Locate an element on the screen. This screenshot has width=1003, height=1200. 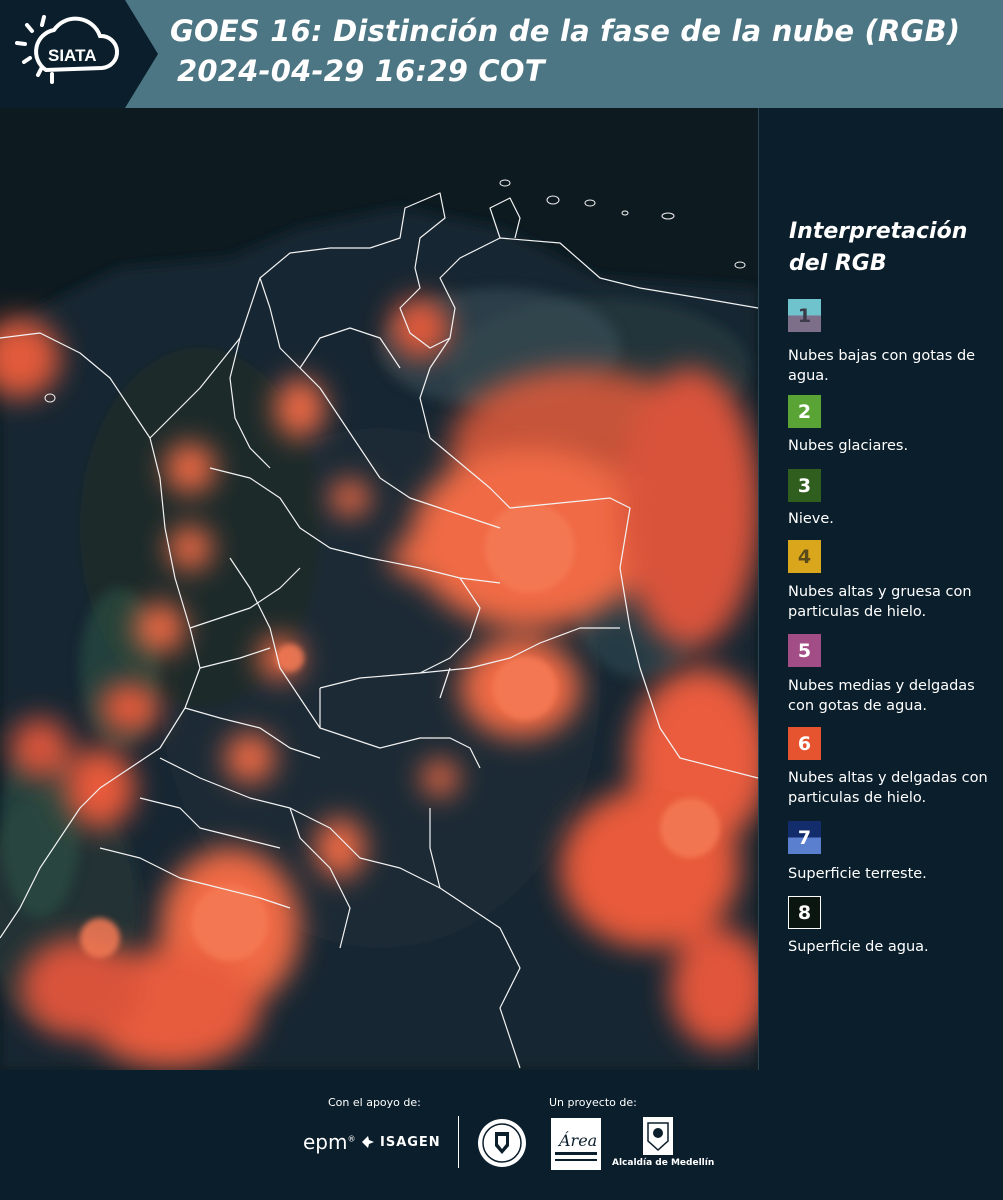
siata-logo-text: SIATA is located at coordinates (72, 55).